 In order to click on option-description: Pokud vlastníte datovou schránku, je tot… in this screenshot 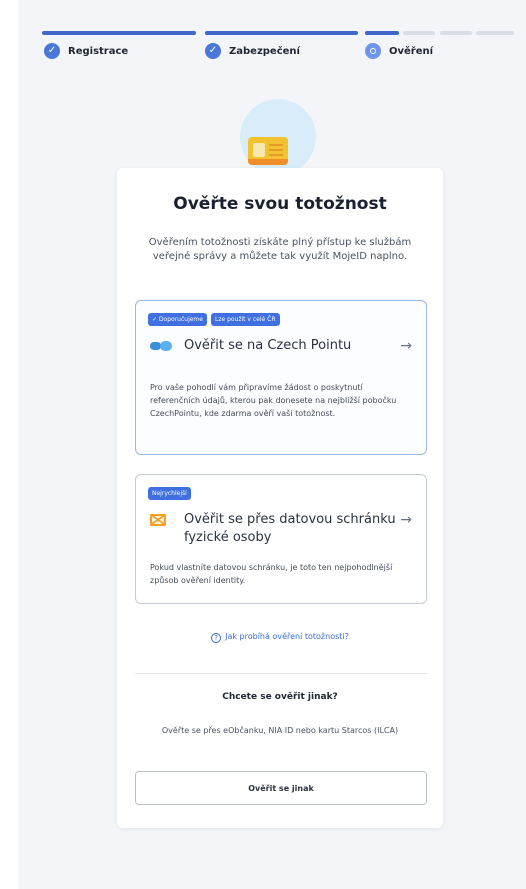, I will do `click(271, 574)`.